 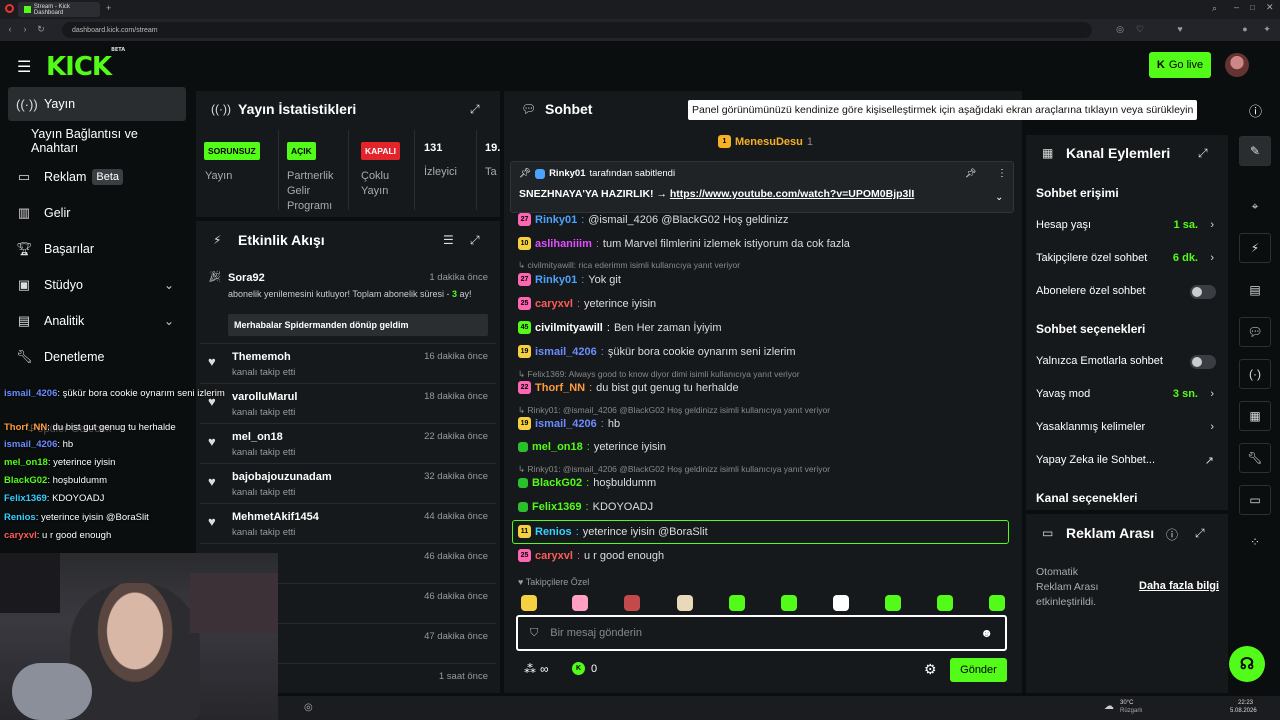 What do you see at coordinates (1126, 225) in the screenshot?
I see `account-age-row: Hesap yaşı 1 sa. ›` at bounding box center [1126, 225].